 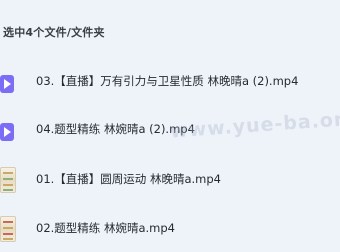 What do you see at coordinates (128, 179) in the screenshot?
I see `file-name: 01.【直播】圆周运动 林晚晴a.mp4` at bounding box center [128, 179].